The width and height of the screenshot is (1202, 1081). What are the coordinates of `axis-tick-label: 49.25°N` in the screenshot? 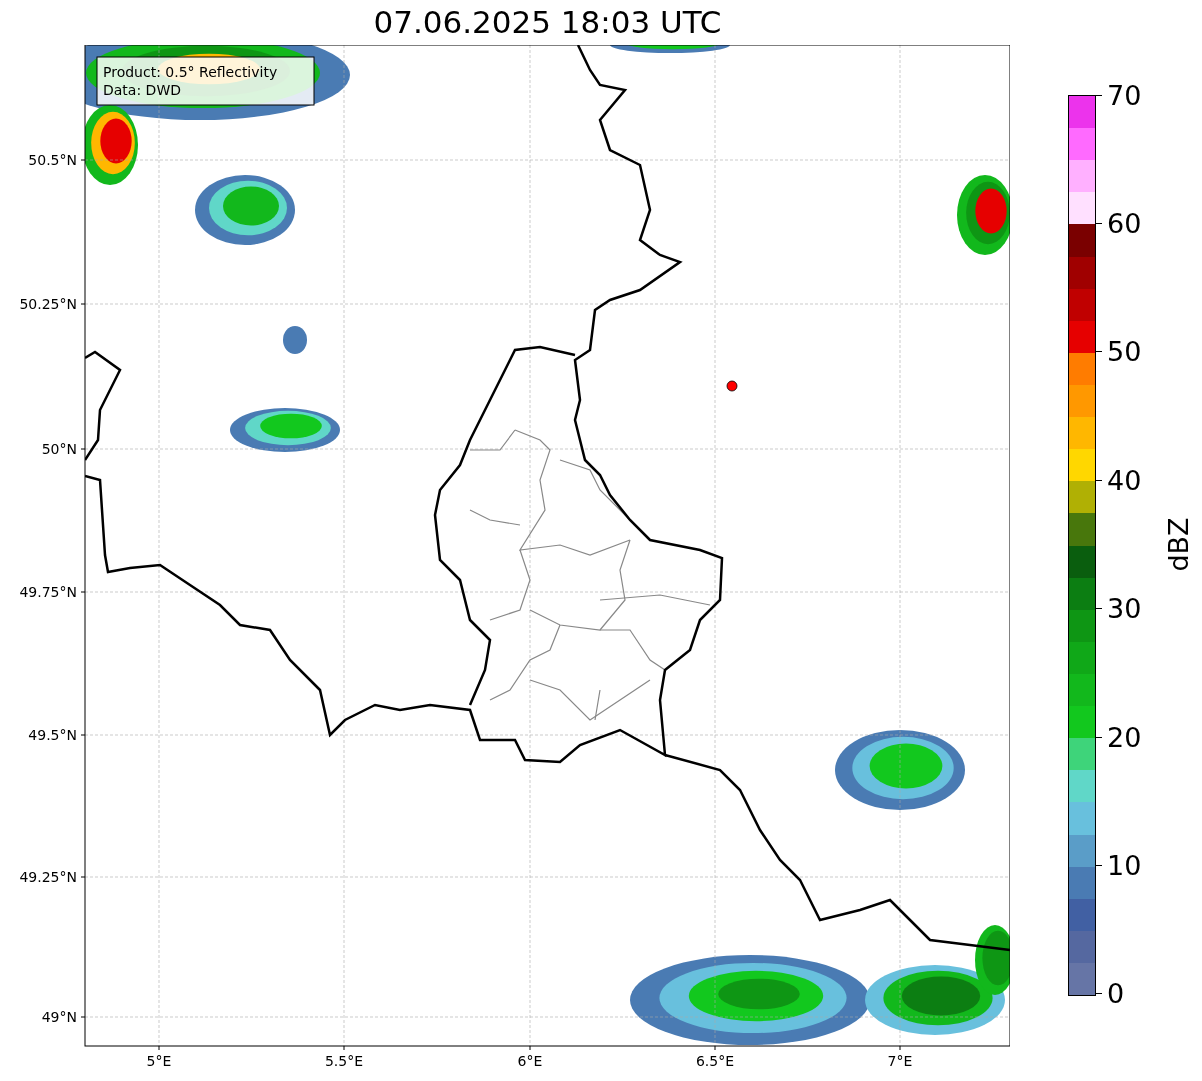 It's located at (48, 877).